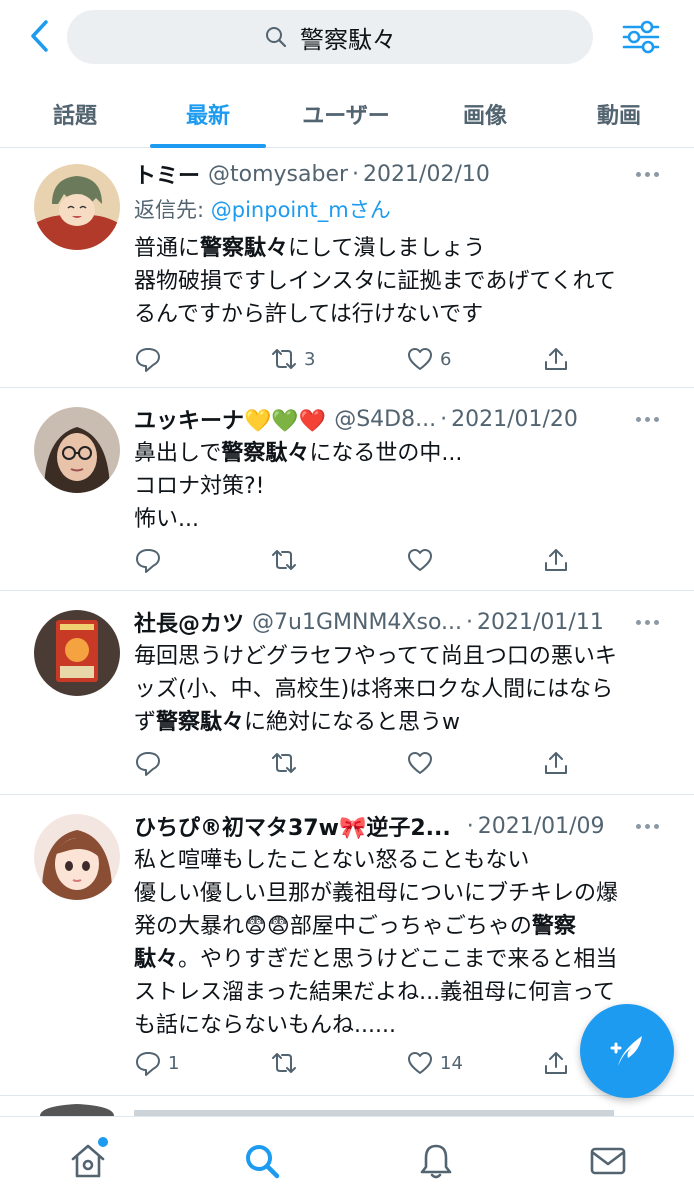 The width and height of the screenshot is (694, 1200). Describe the element at coordinates (355, 926) in the screenshot. I see `tweet-text-line: 発の大暴れ😨😨部屋中ごっちゃごちゃの警察` at that location.